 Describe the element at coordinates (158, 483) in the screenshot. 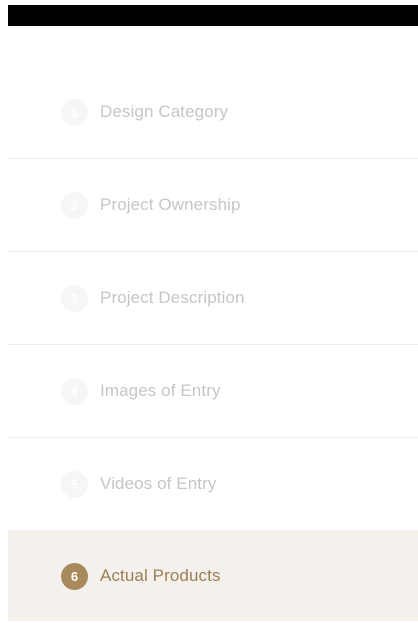

I see `step-label: Videos of Entry` at that location.